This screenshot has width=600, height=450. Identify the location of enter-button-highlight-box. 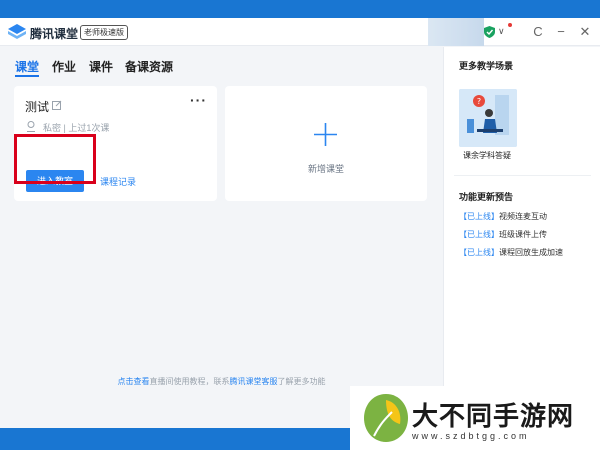
(55, 159).